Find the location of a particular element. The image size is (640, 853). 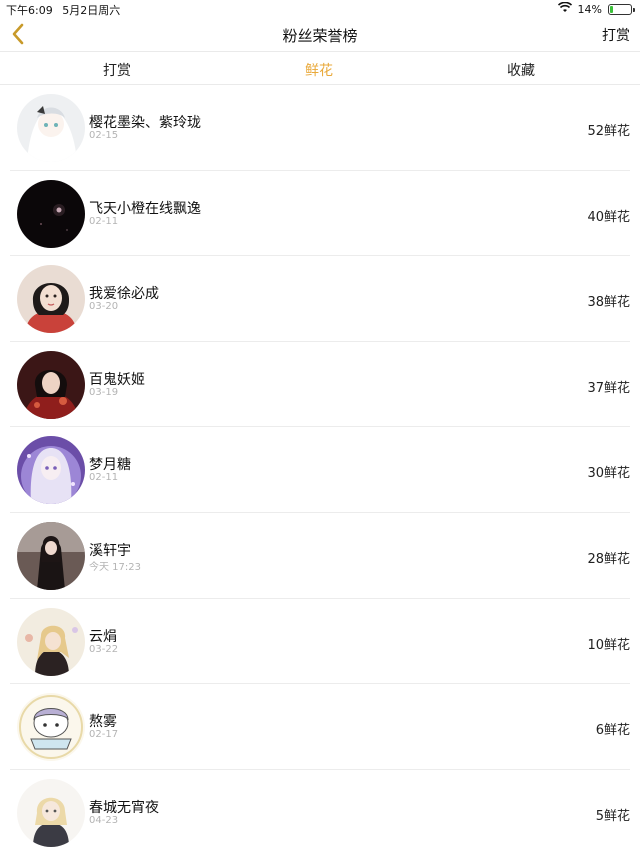

fan-date: 04-23 is located at coordinates (104, 820).